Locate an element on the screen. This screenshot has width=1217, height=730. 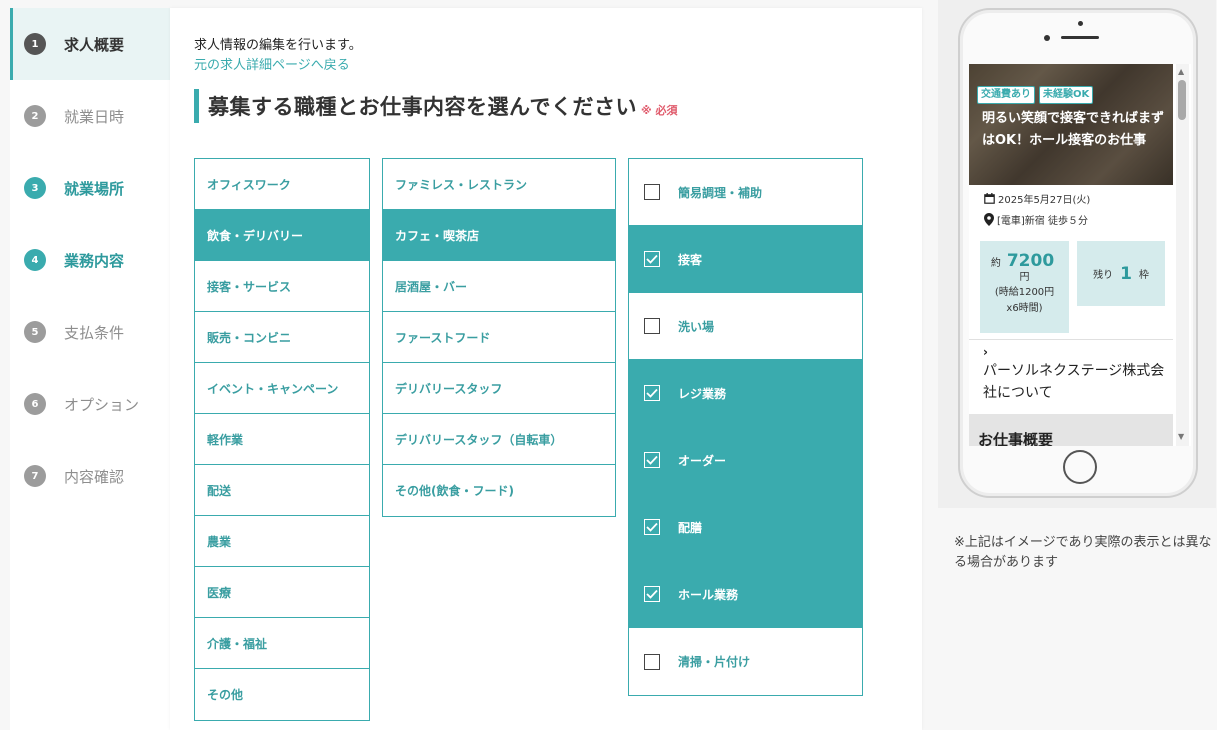
step-item-1: 1 求人概要 is located at coordinates (90, 44).